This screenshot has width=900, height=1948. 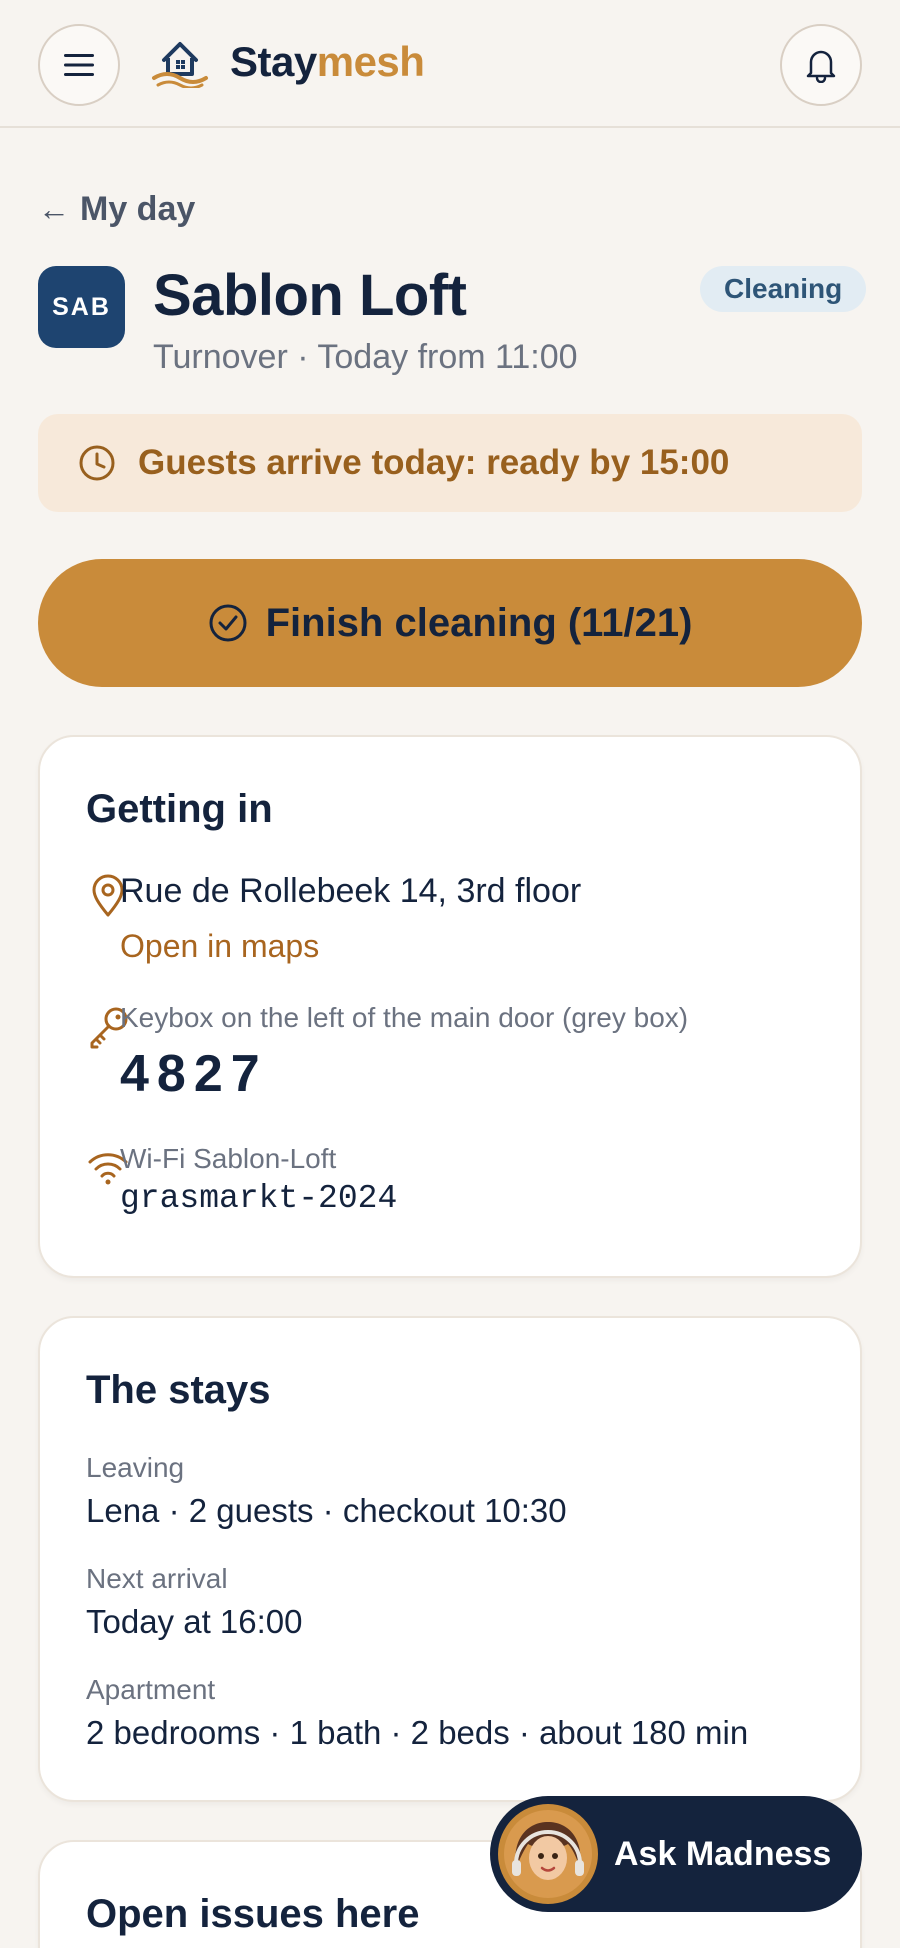 What do you see at coordinates (135, 1467) in the screenshot?
I see `leaving-label: Leaving` at bounding box center [135, 1467].